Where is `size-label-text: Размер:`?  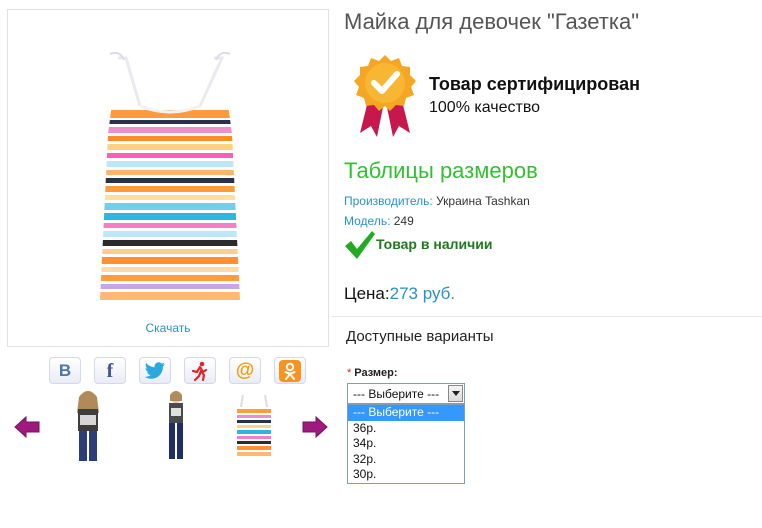 size-label-text: Размер: is located at coordinates (376, 373).